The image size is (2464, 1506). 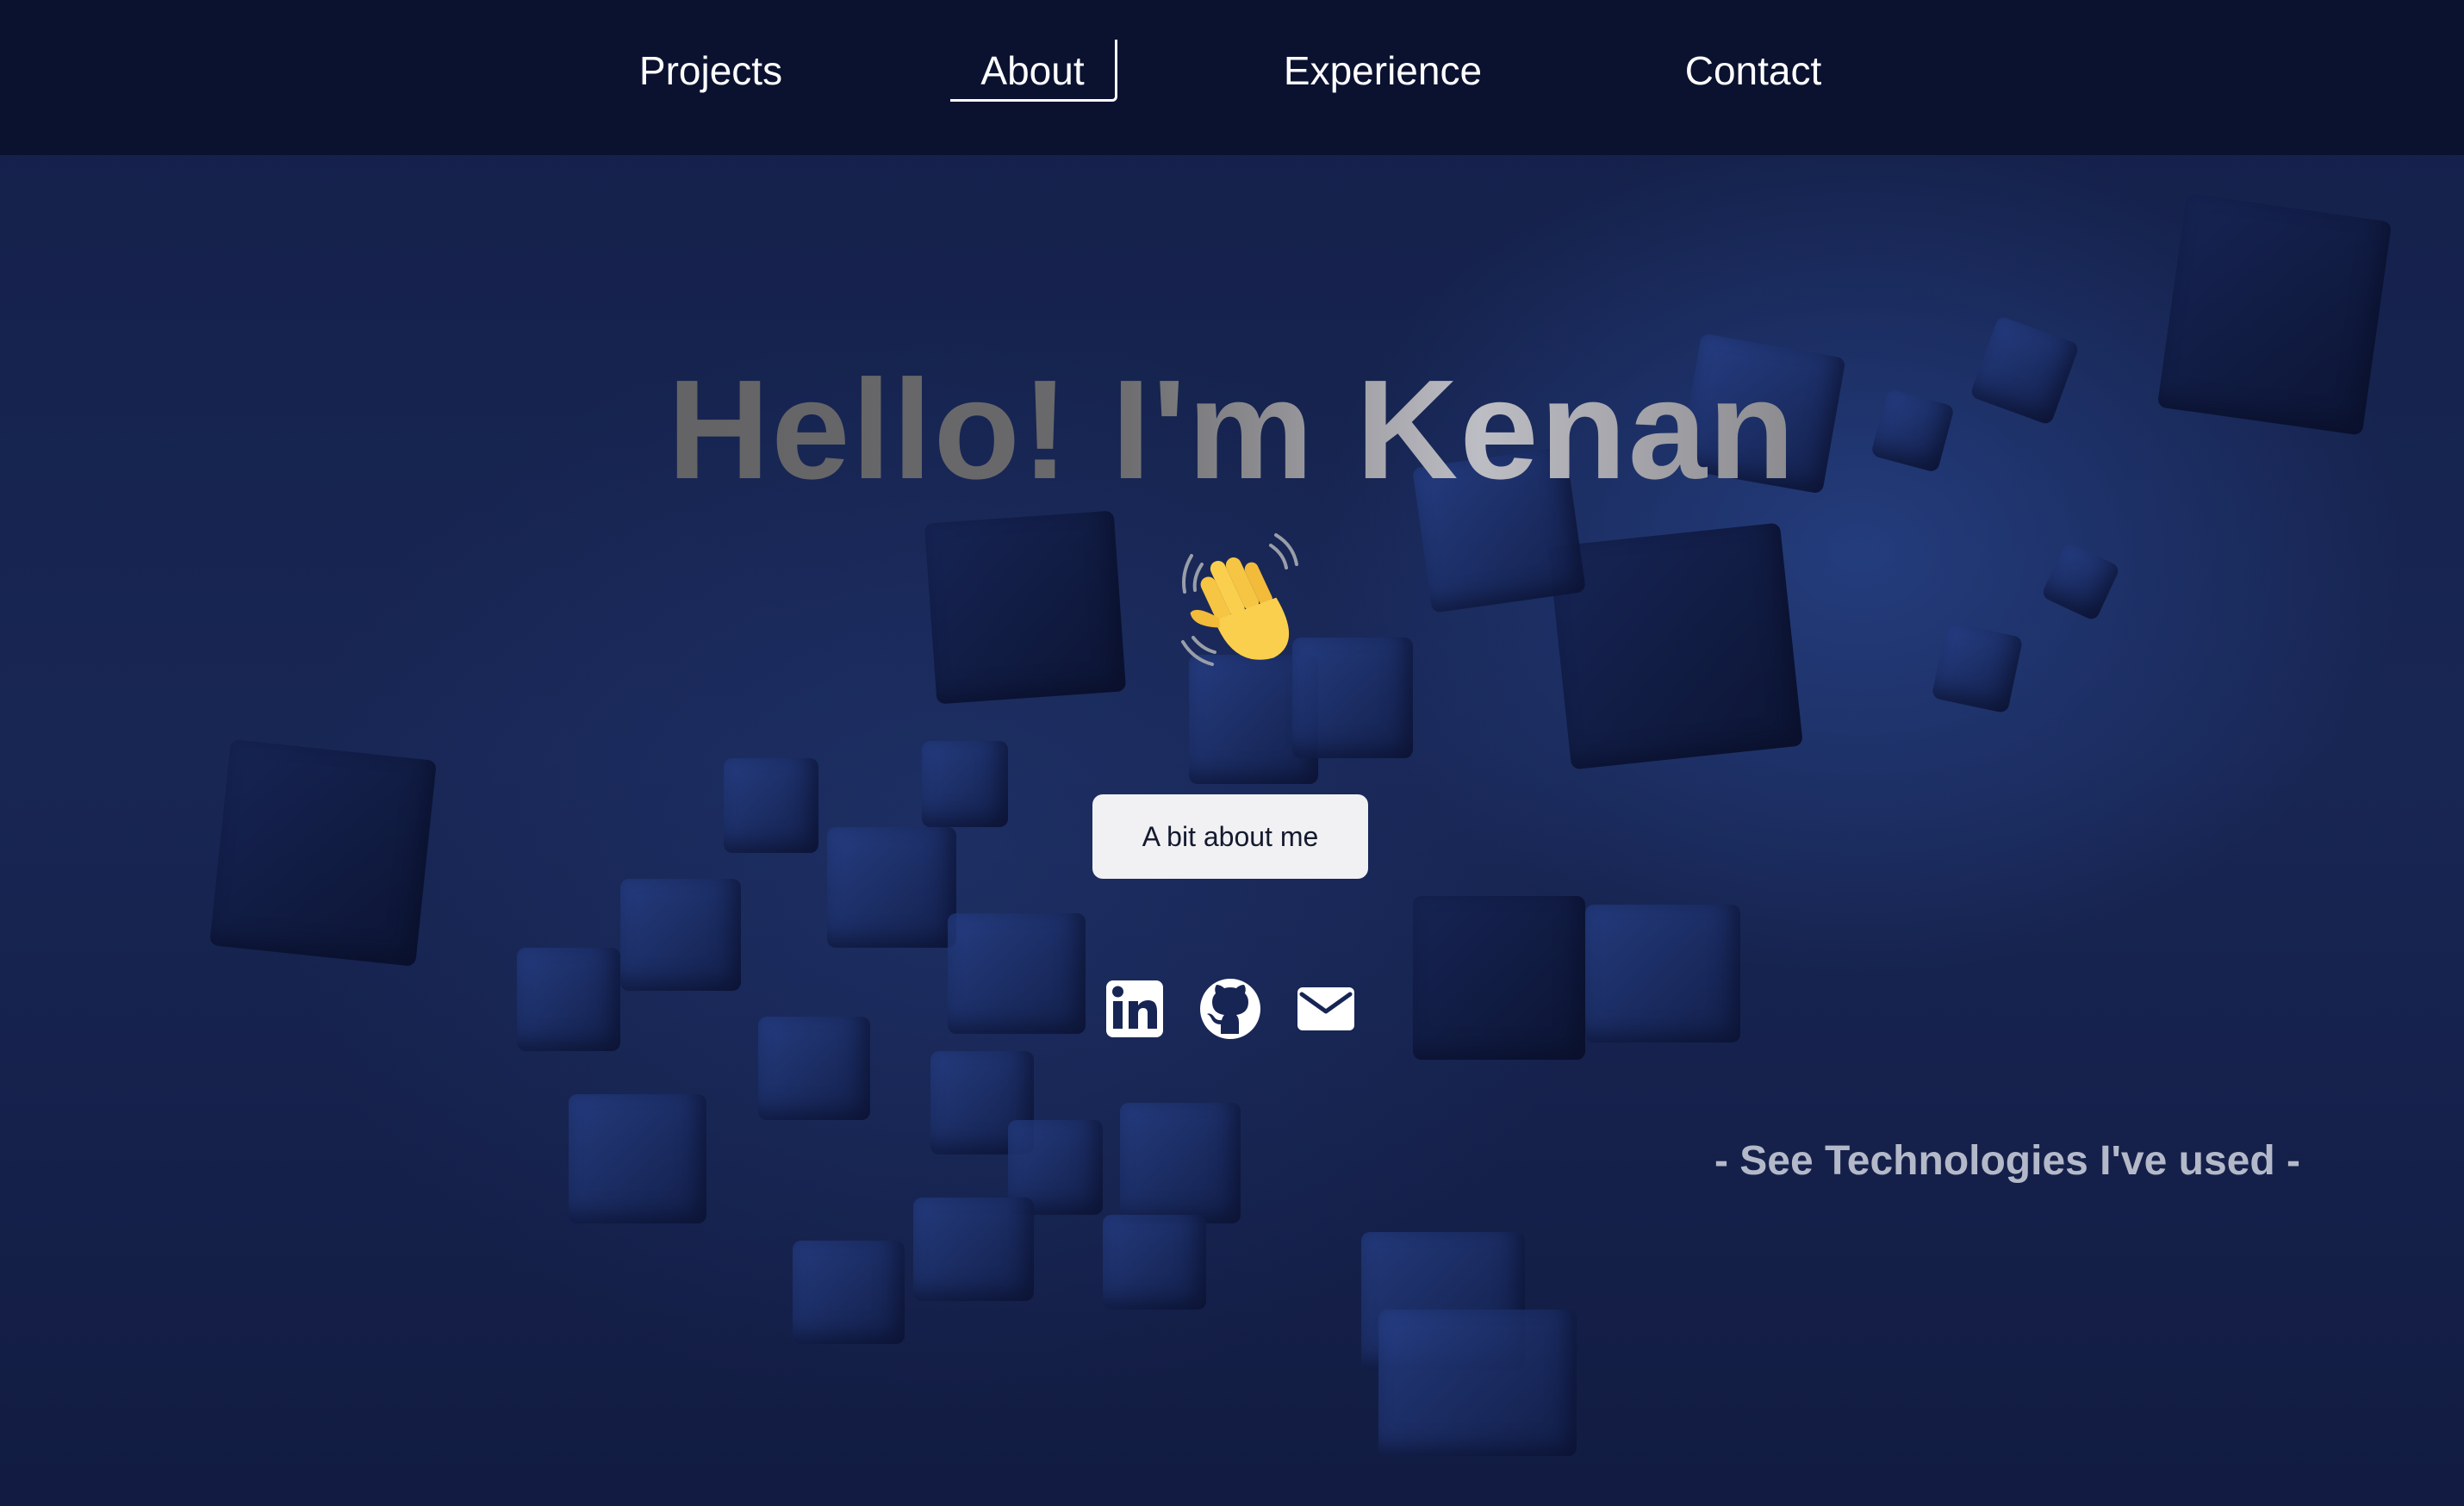 What do you see at coordinates (1230, 836) in the screenshot?
I see `about-me-button: A bit about me` at bounding box center [1230, 836].